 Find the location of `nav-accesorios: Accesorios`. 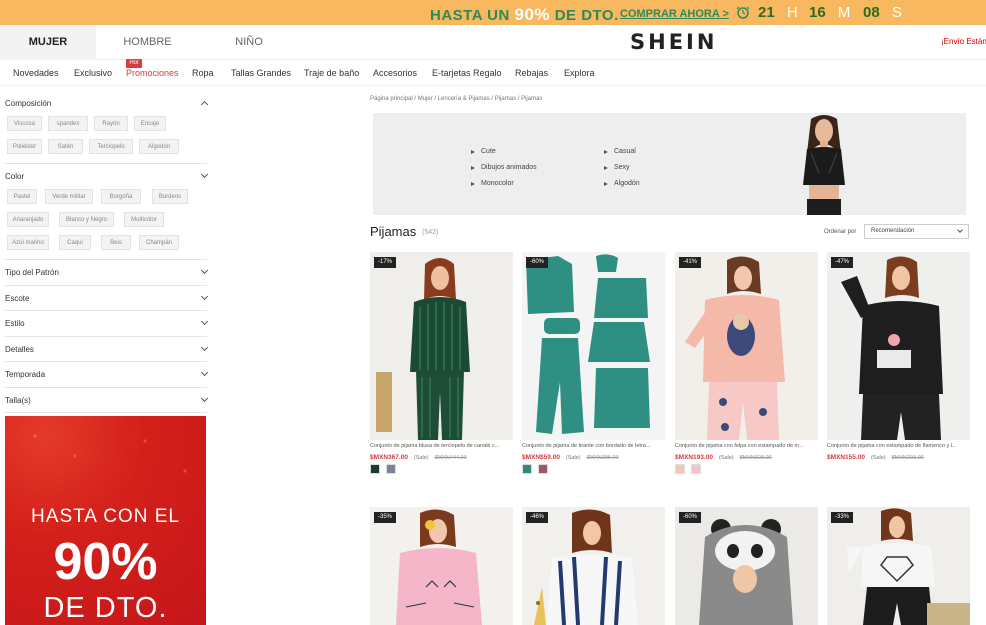

nav-accesorios: Accesorios is located at coordinates (395, 73).